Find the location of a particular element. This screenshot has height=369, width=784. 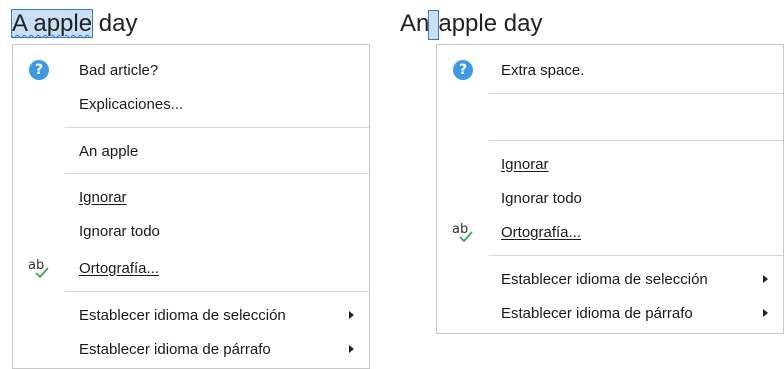

menu-item-suggestion: ? Bad article? is located at coordinates (191, 70).